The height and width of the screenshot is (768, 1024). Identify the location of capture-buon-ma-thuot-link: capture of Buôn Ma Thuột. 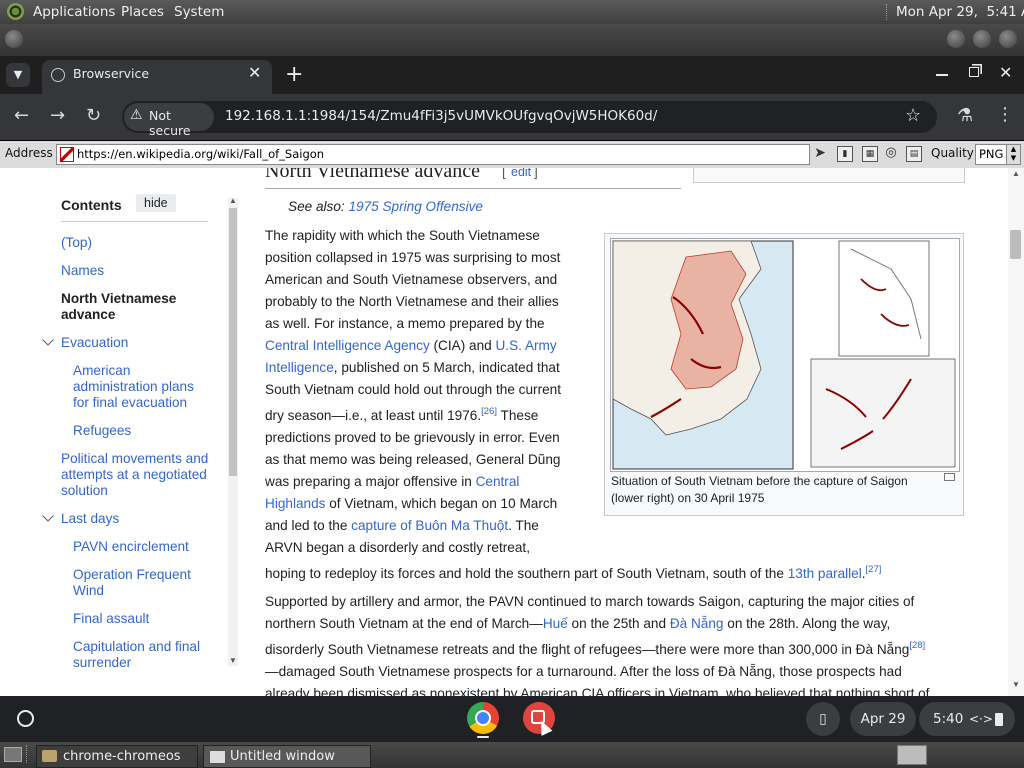
(429, 525).